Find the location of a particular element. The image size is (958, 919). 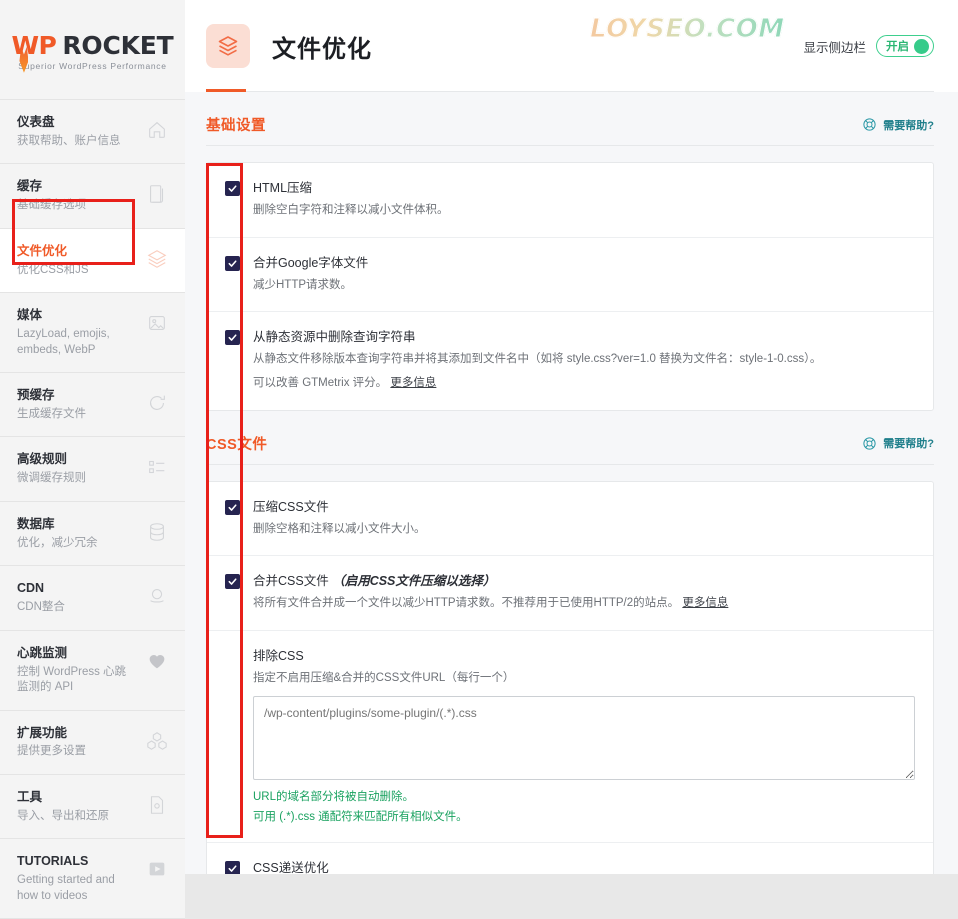

setting-row-minify-css: 压缩CSS文件 删除空格和注释以减小文件大小。 is located at coordinates (570, 519).